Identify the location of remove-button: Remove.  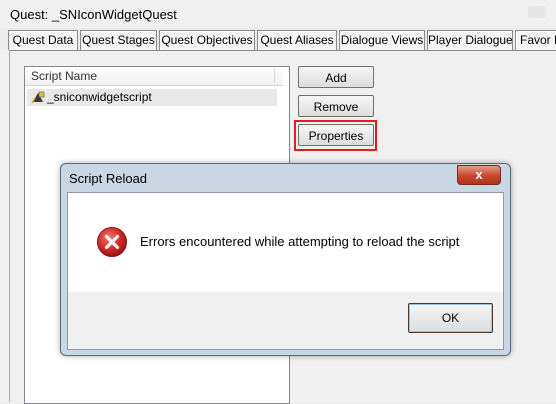
(336, 106).